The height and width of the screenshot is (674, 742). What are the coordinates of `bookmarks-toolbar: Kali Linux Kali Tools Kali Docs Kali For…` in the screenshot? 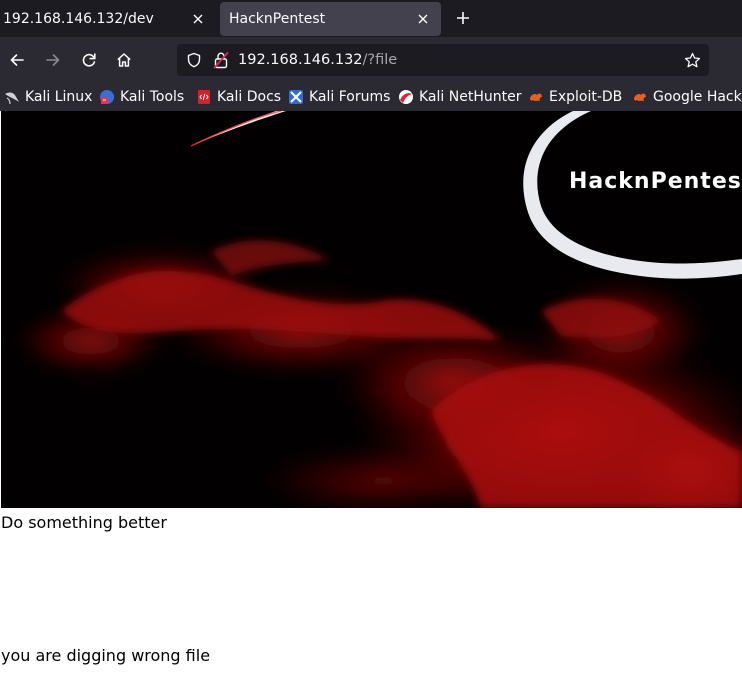 It's located at (371, 97).